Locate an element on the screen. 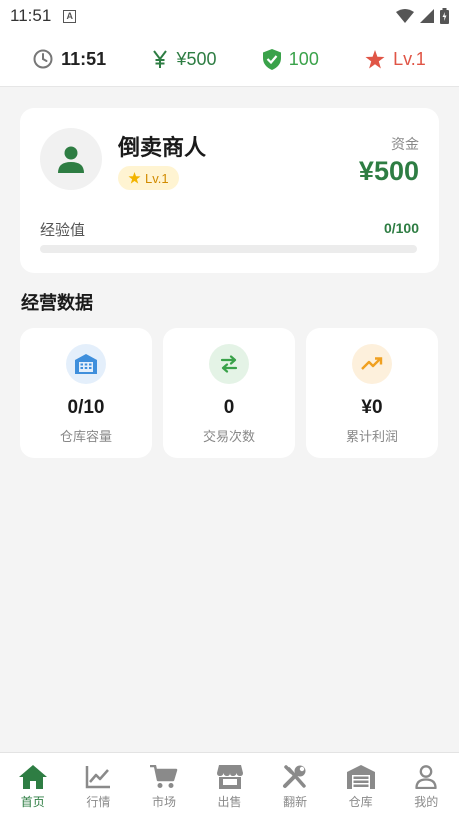 This screenshot has width=459, height=816. nav-item-refurbish: 翻新 is located at coordinates (295, 784).